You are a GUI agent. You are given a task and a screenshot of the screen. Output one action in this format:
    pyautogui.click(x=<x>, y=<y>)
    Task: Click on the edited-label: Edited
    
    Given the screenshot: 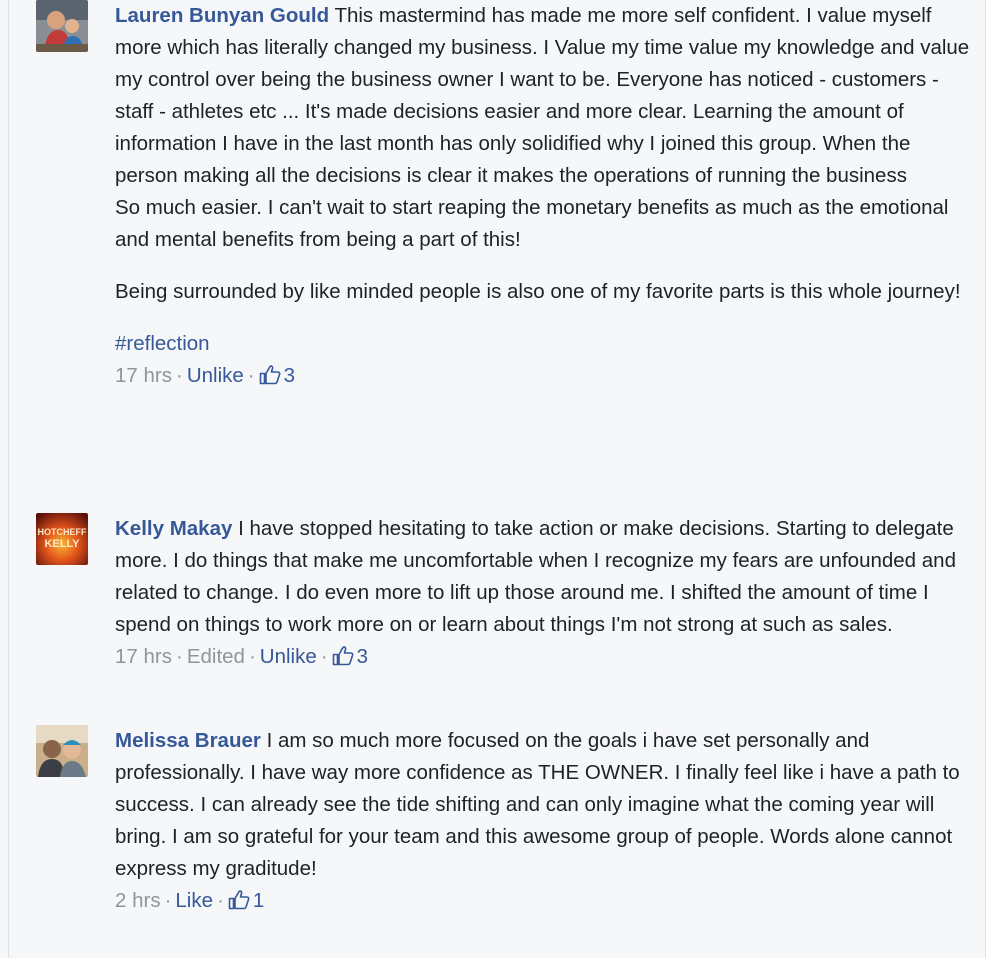 What is the action you would take?
    pyautogui.click(x=216, y=656)
    